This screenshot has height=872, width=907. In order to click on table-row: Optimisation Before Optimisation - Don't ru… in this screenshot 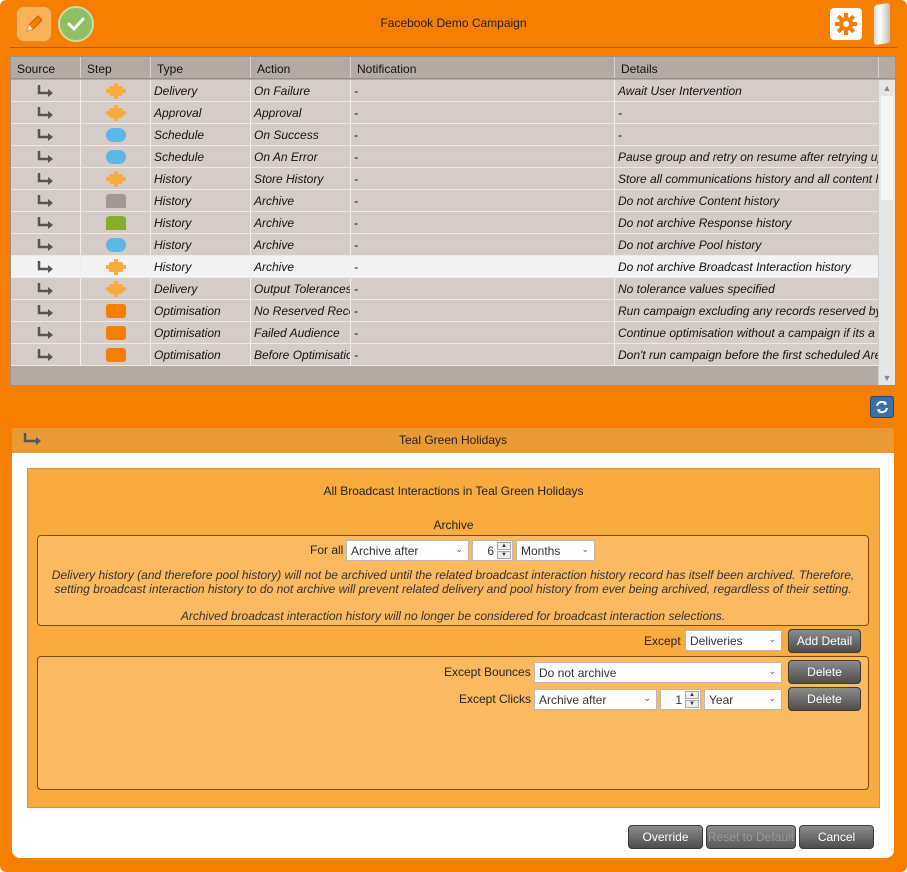, I will do `click(445, 355)`.